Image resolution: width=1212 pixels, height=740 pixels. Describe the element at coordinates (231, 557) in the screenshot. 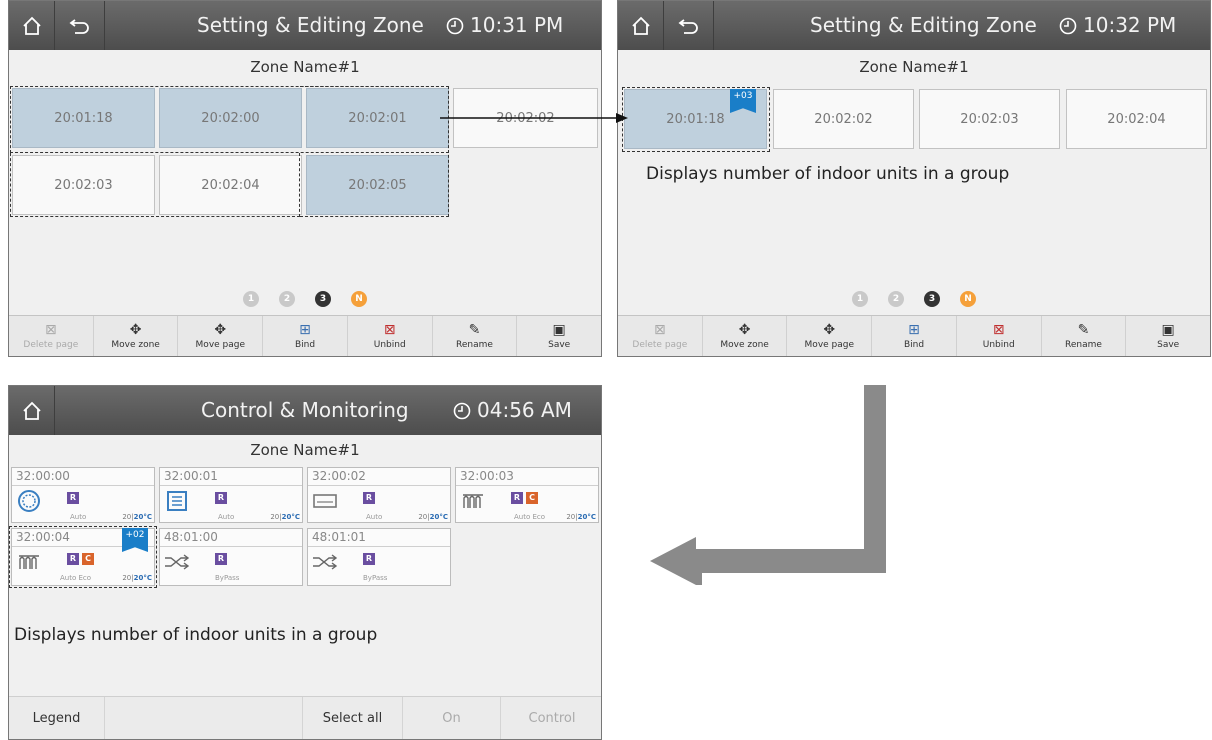

I see `unit-tile: 48:01:00 R ByPass` at that location.